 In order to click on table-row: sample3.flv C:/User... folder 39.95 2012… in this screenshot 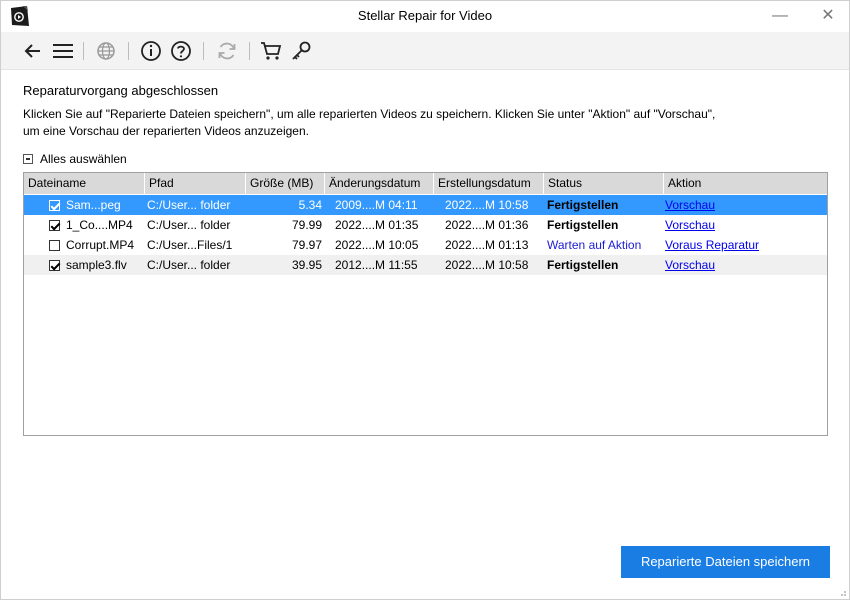, I will do `click(425, 265)`.